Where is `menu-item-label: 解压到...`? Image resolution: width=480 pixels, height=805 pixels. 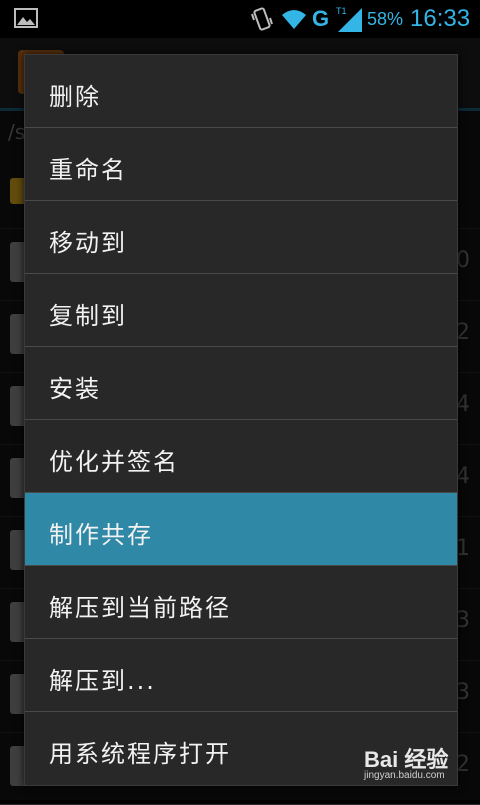
menu-item-label: 解压到... is located at coordinates (102, 681).